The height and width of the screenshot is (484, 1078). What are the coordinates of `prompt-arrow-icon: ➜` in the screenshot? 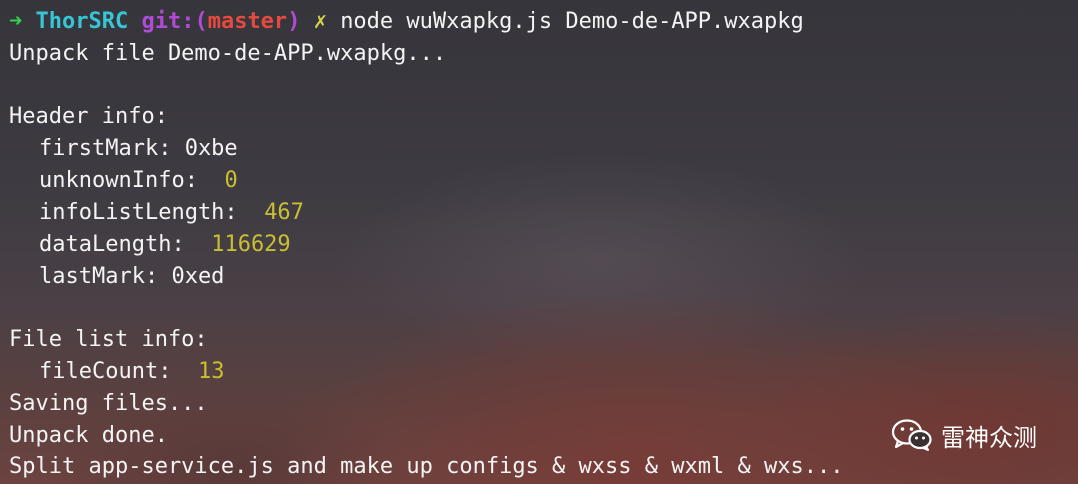 It's located at (16, 21).